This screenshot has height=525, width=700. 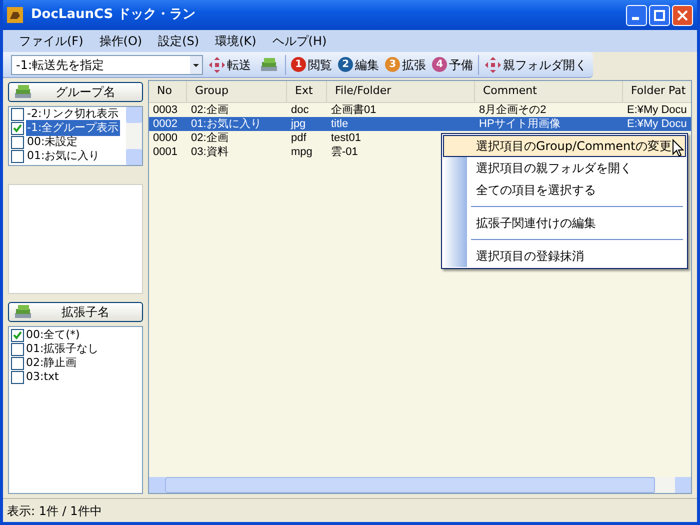 I want to click on app-icon, so click(x=15, y=15).